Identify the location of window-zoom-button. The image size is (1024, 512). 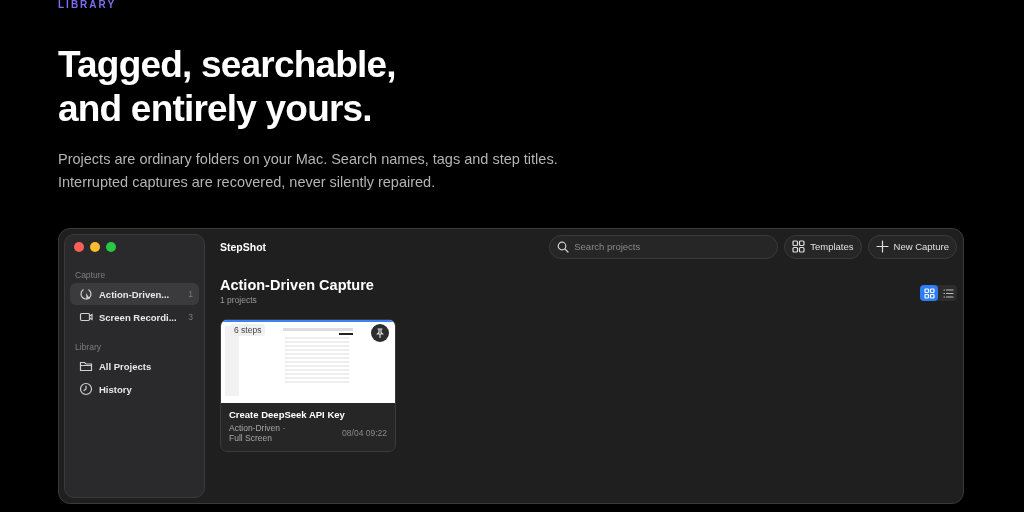
(111, 247).